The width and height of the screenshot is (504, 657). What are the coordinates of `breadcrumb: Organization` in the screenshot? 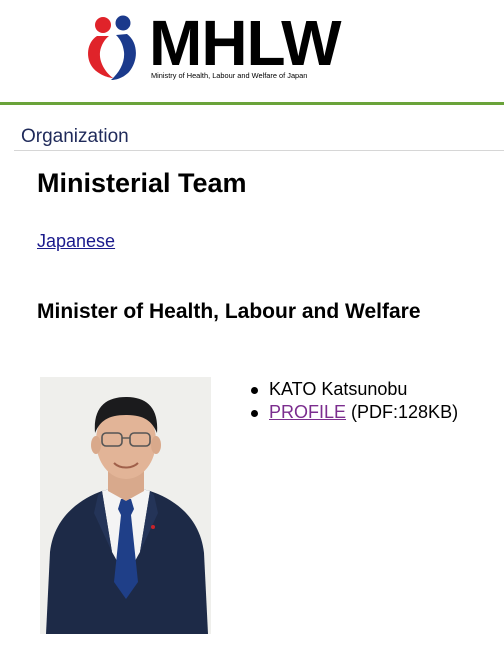 It's located at (259, 138).